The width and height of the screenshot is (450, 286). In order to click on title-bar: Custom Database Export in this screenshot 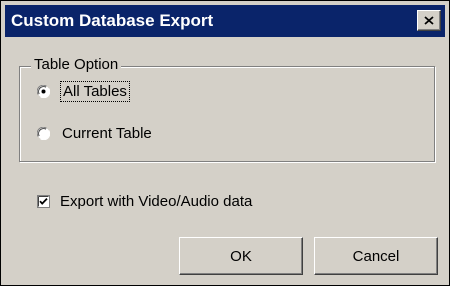, I will do `click(225, 21)`.